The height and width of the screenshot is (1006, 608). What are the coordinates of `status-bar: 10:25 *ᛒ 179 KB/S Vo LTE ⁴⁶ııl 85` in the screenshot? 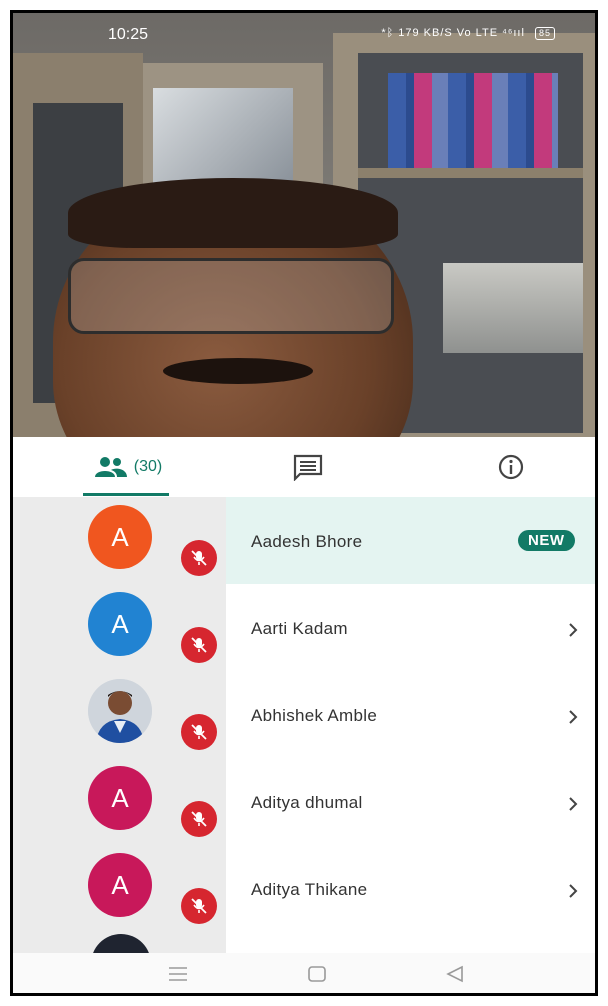 It's located at (304, 34).